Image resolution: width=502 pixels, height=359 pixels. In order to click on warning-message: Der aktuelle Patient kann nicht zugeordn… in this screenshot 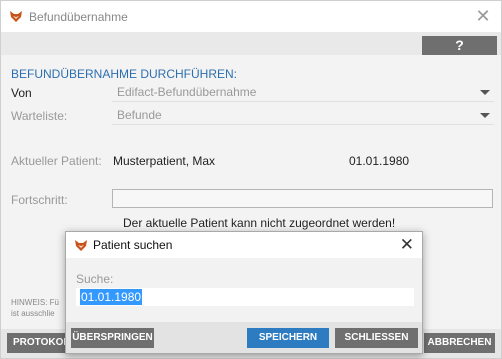, I will do `click(259, 223)`.